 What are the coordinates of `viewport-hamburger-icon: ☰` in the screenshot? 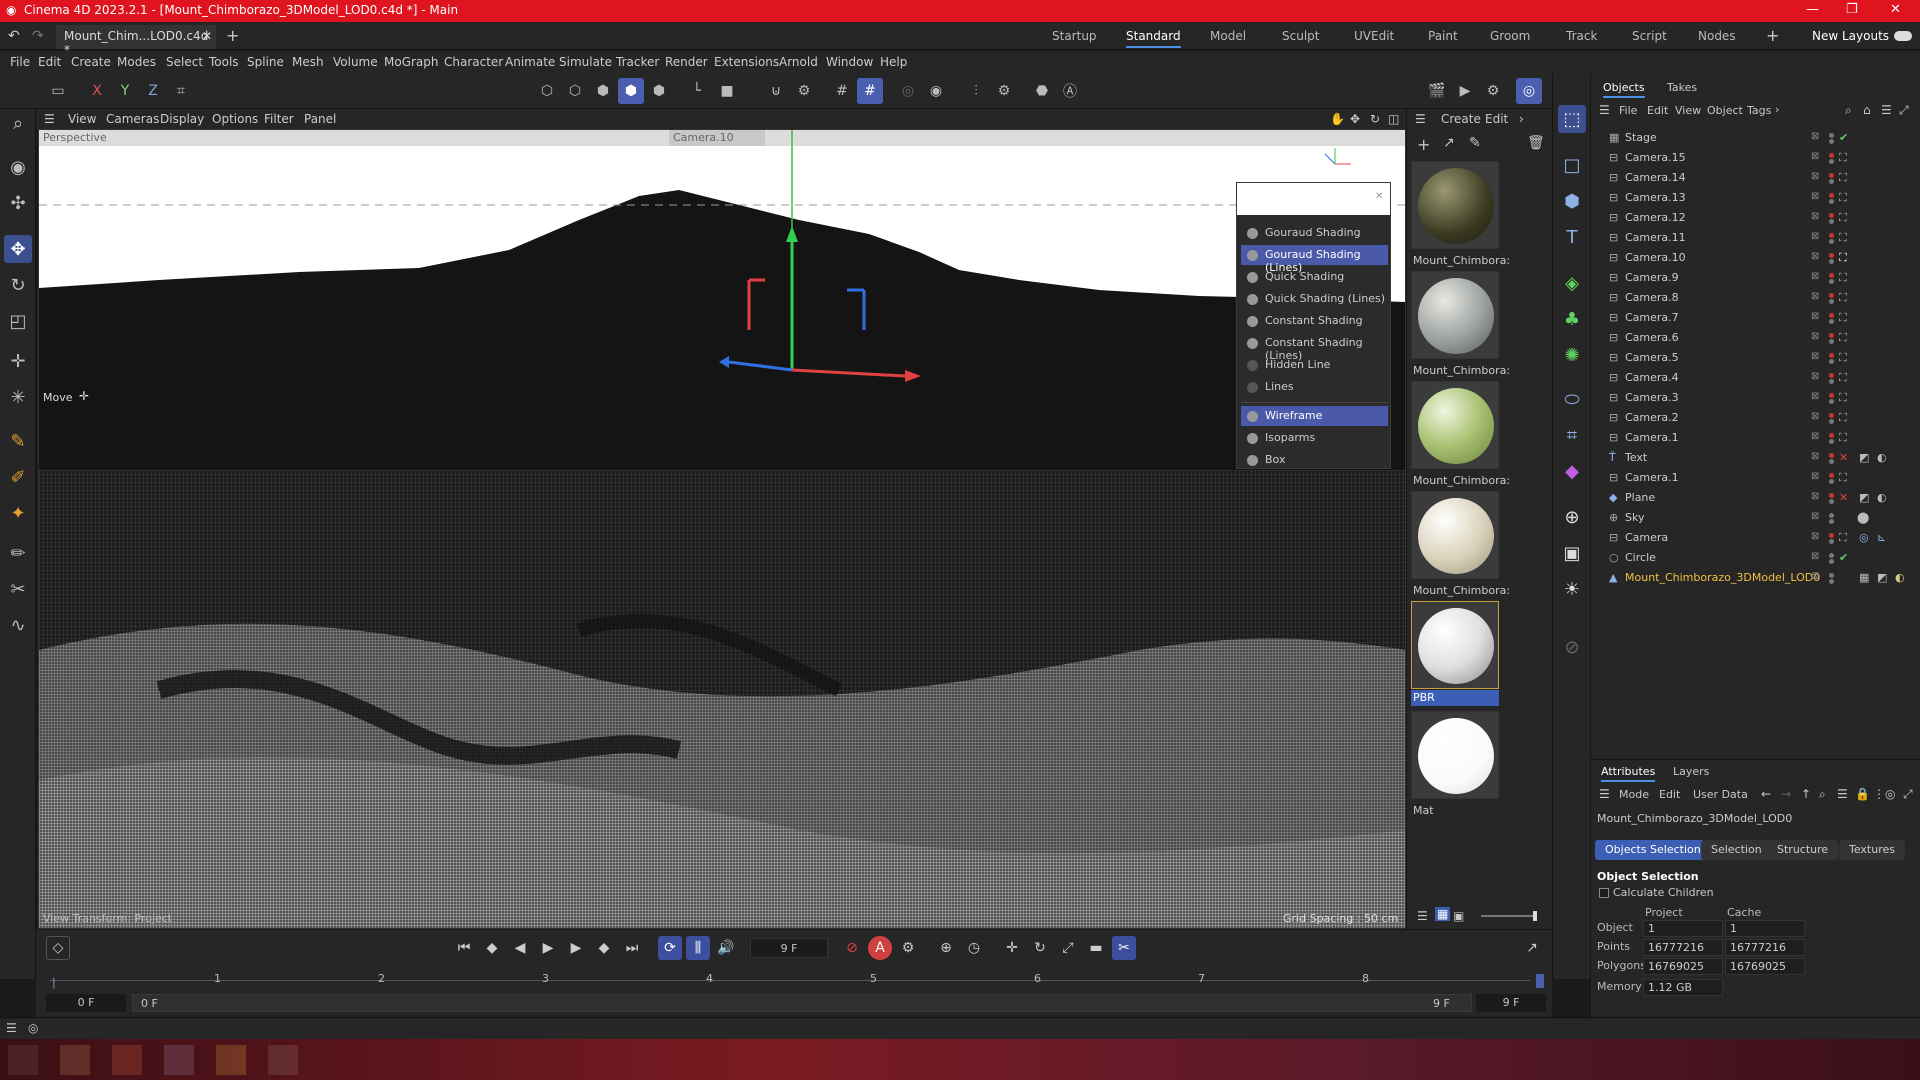 It's located at (49, 119).